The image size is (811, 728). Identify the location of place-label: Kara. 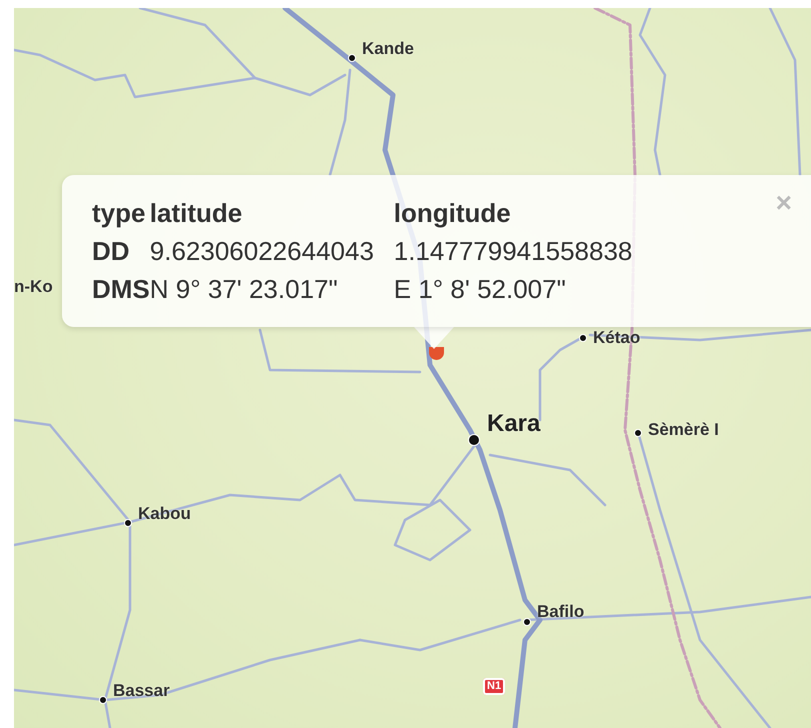
(513, 424).